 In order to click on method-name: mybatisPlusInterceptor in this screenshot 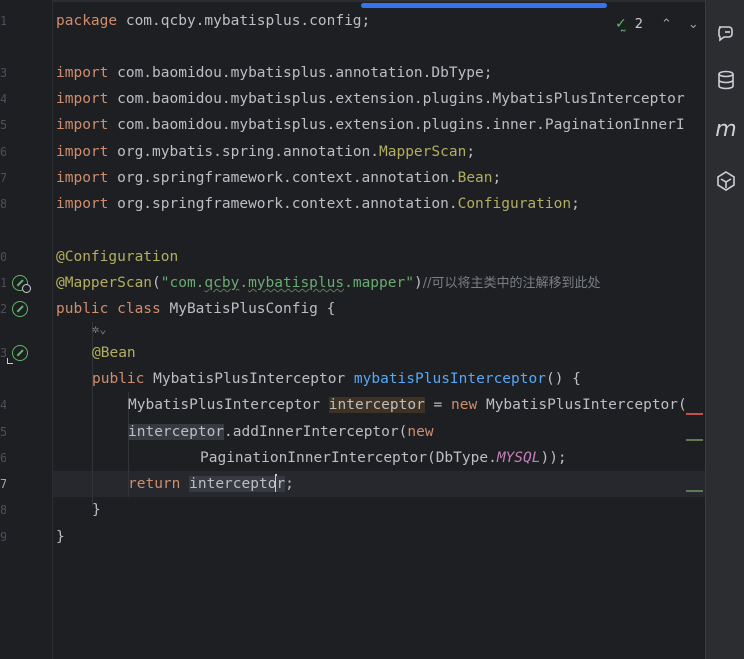, I will do `click(449, 379)`.